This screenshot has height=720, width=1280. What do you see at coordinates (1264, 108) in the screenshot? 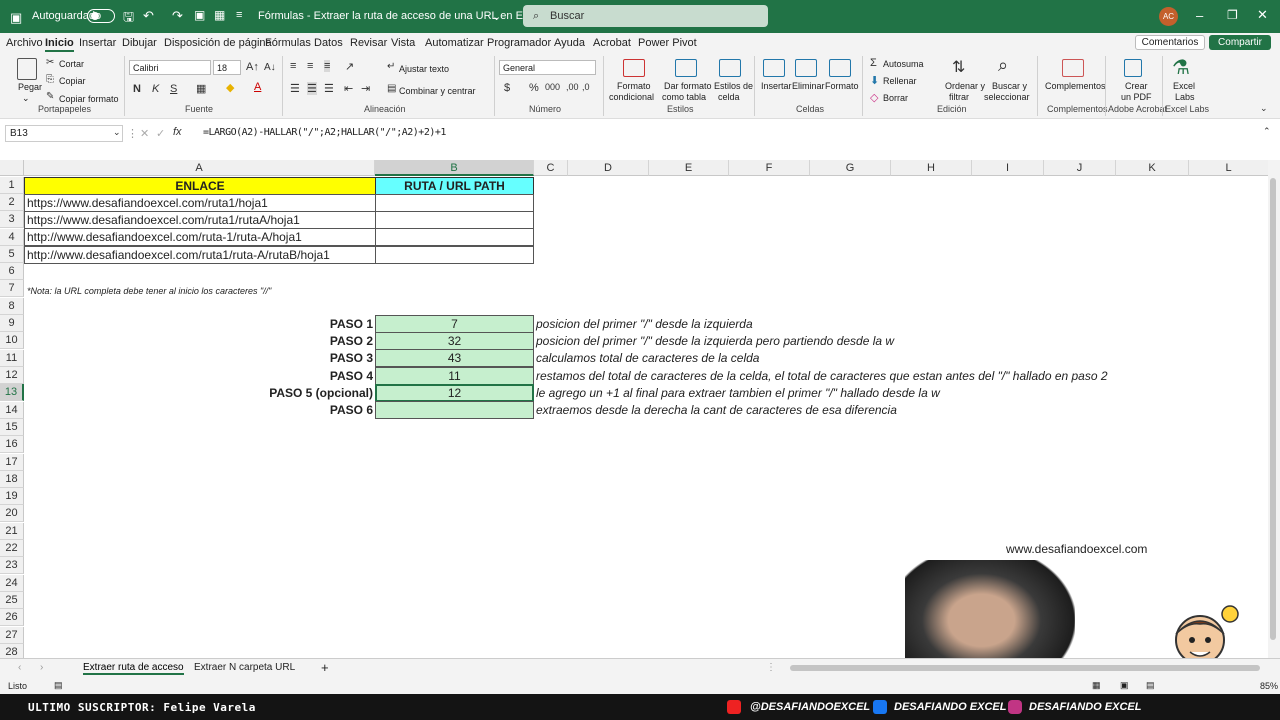
I see `ribbon-collapse-chevron-icon: ⌄` at bounding box center [1264, 108].